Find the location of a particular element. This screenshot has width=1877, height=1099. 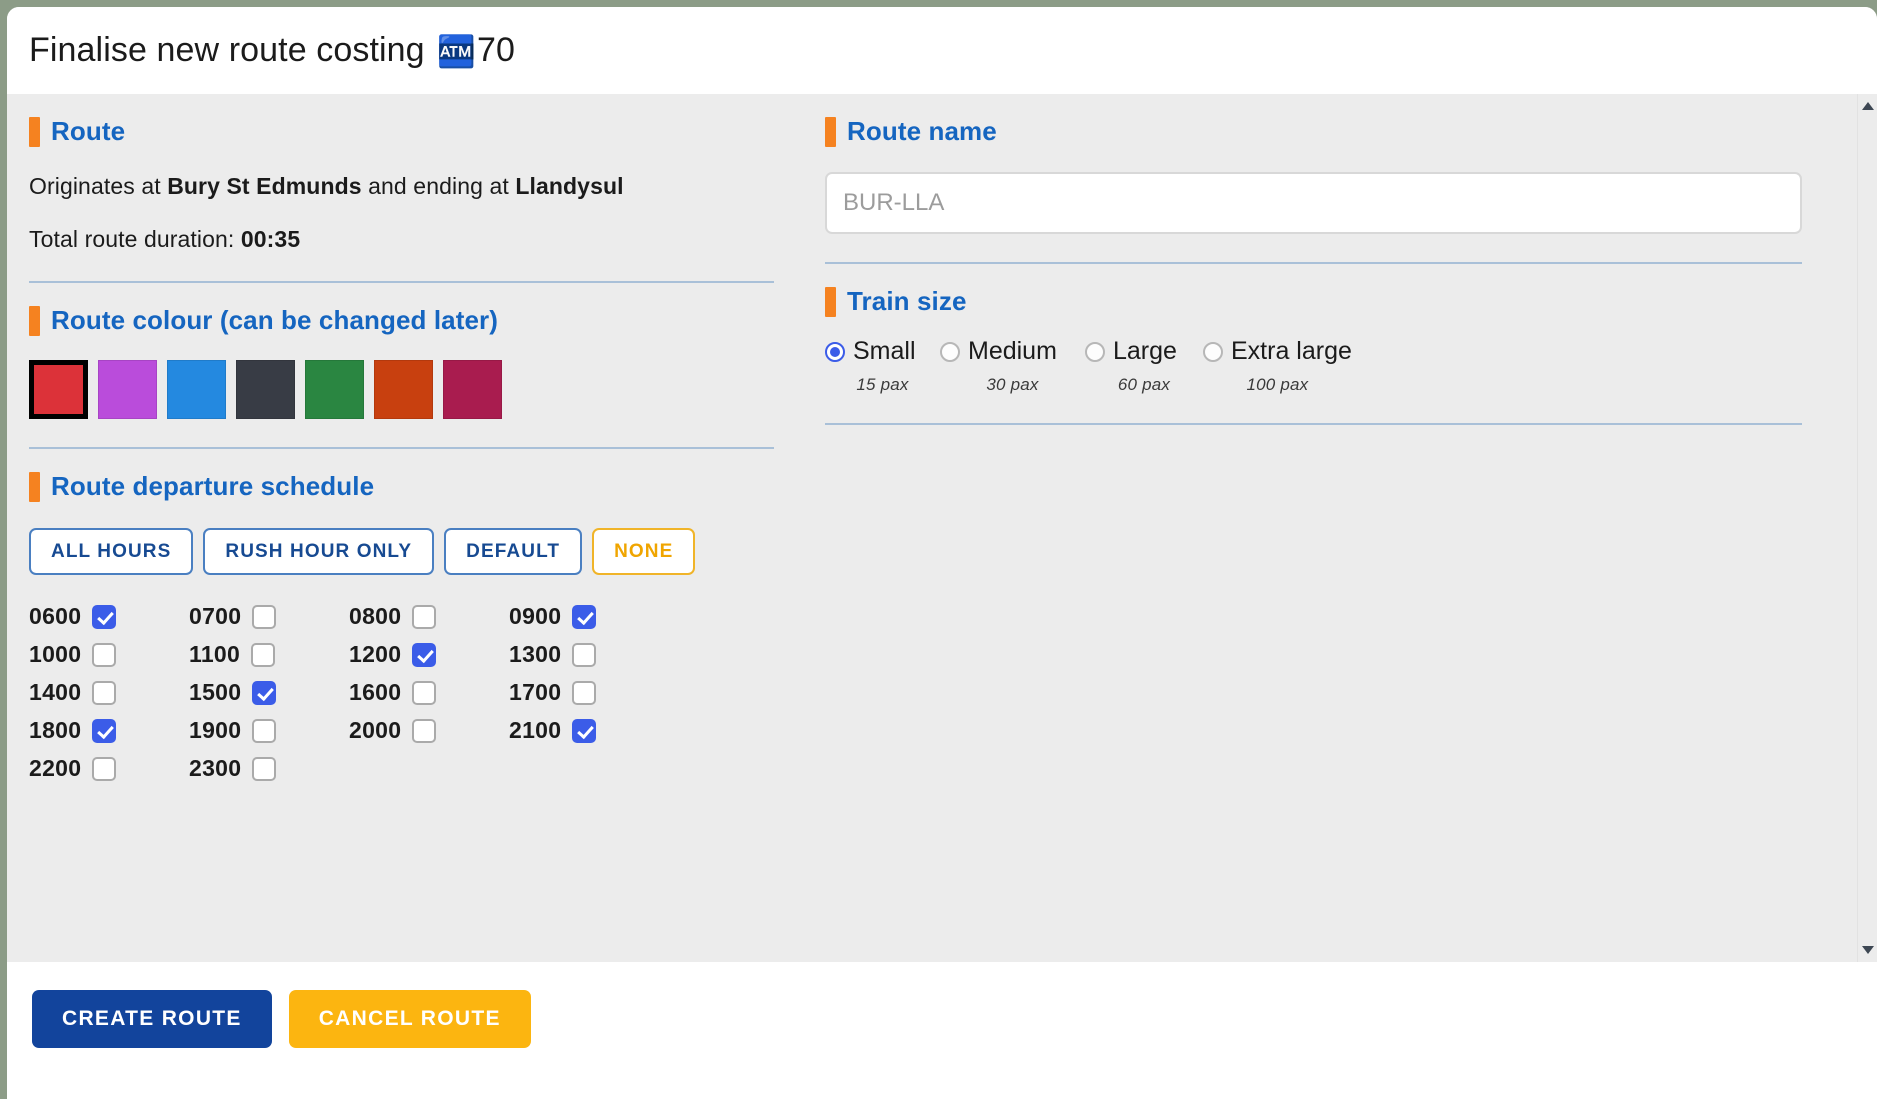

dialog-title-bar: Finalise new route costing 🏧70 is located at coordinates (942, 50).